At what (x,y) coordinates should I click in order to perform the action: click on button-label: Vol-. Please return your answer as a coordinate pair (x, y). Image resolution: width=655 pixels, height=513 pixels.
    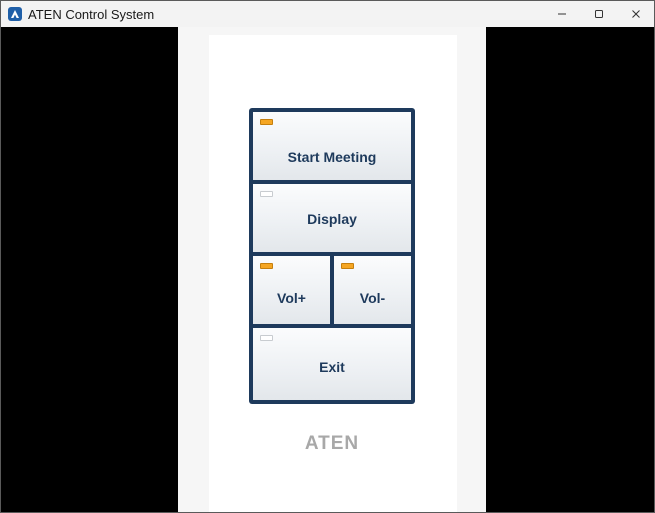
    Looking at the image, I should click on (372, 298).